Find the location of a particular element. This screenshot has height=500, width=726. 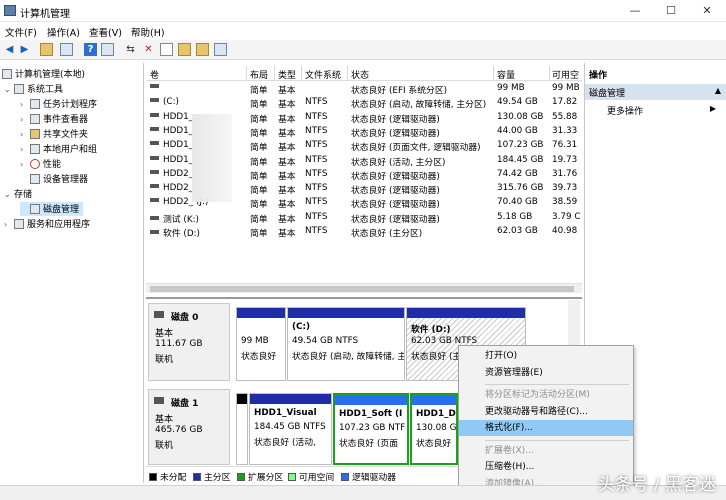

device-manager-icon is located at coordinates (35, 179).